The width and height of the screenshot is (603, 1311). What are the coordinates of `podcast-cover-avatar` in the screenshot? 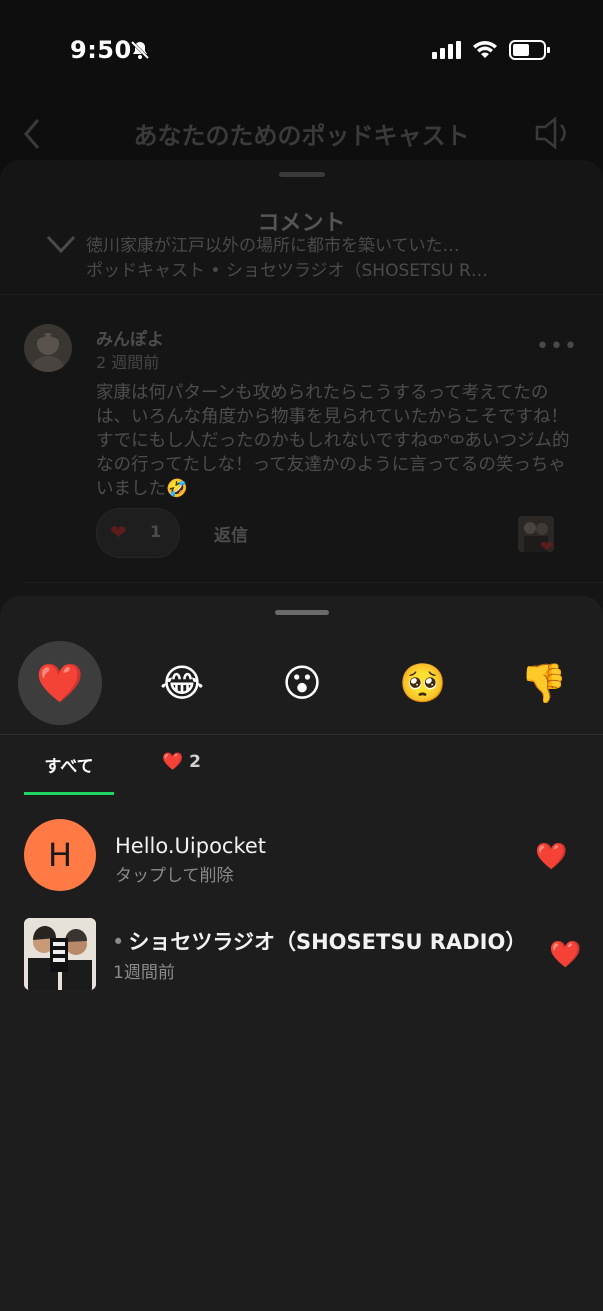 It's located at (60, 954).